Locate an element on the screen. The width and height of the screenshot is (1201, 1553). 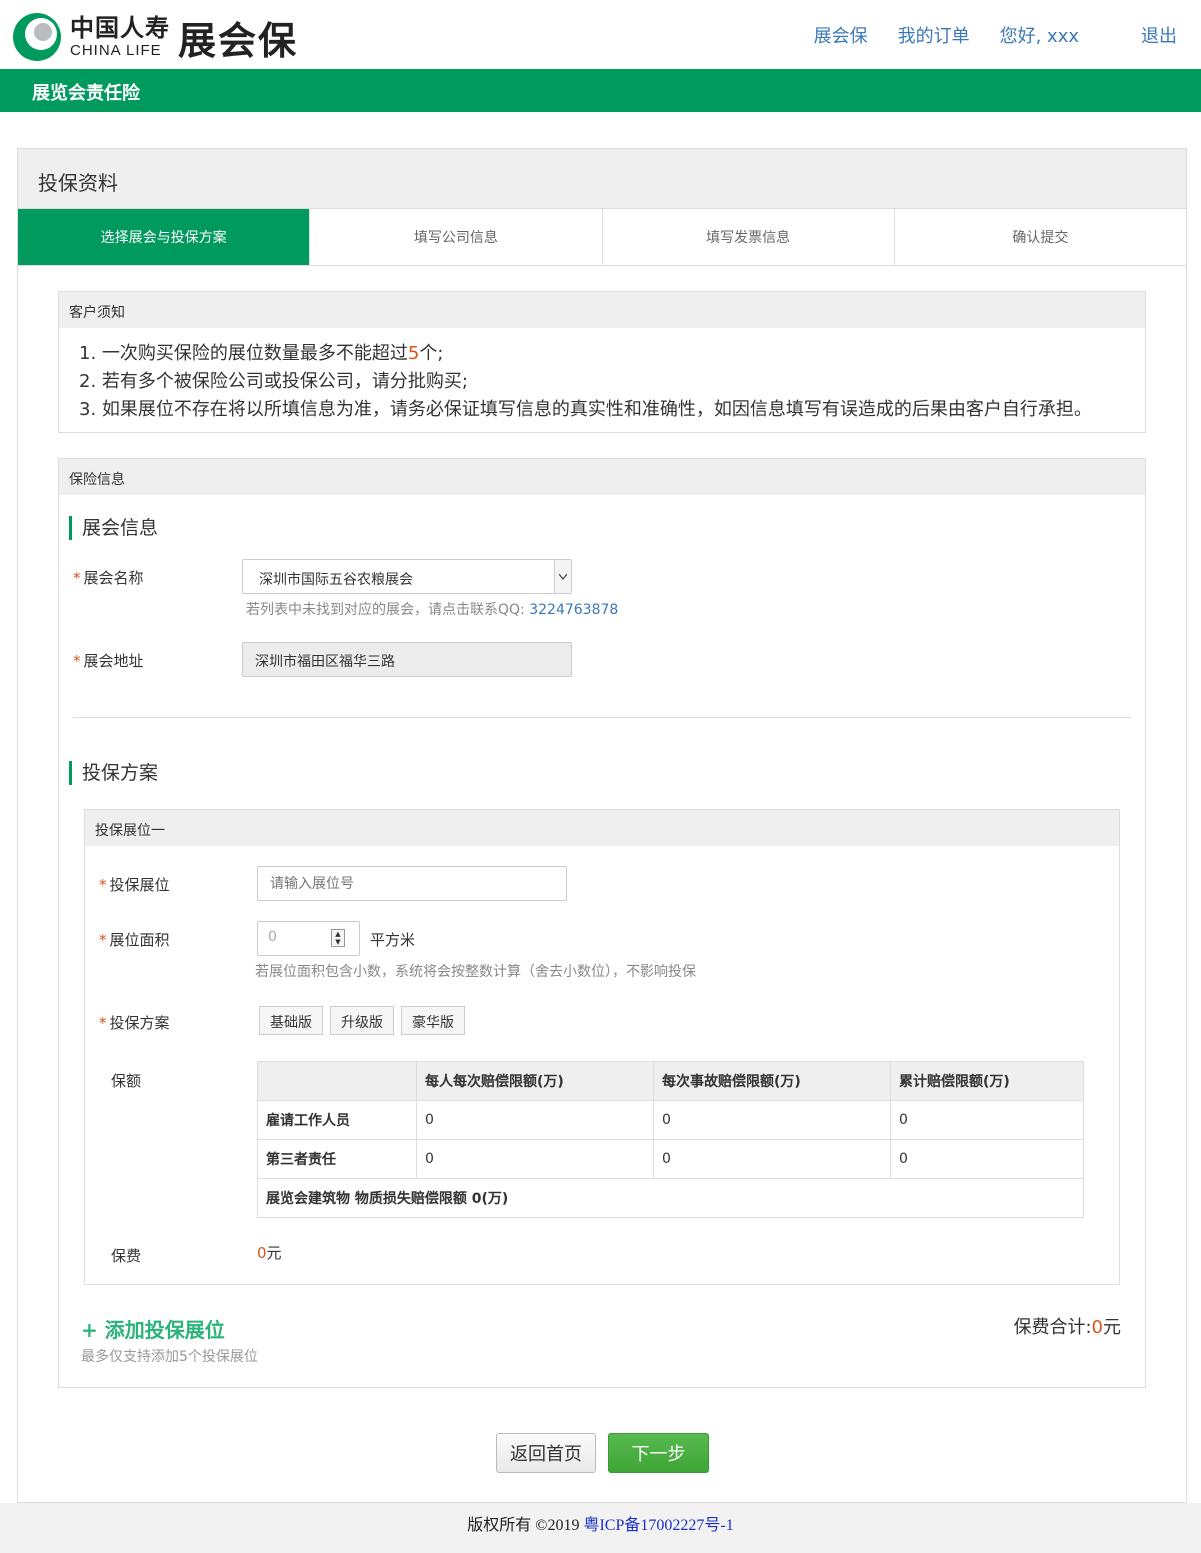
copyright-text: 版权所有 ©2019 is located at coordinates (523, 1525).